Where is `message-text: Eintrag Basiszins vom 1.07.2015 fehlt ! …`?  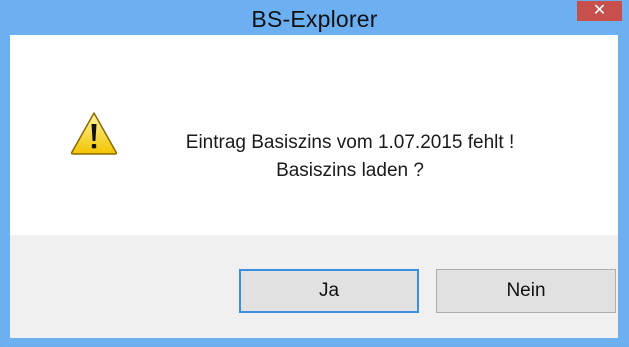 message-text: Eintrag Basiszins vom 1.07.2015 fehlt ! … is located at coordinates (350, 157).